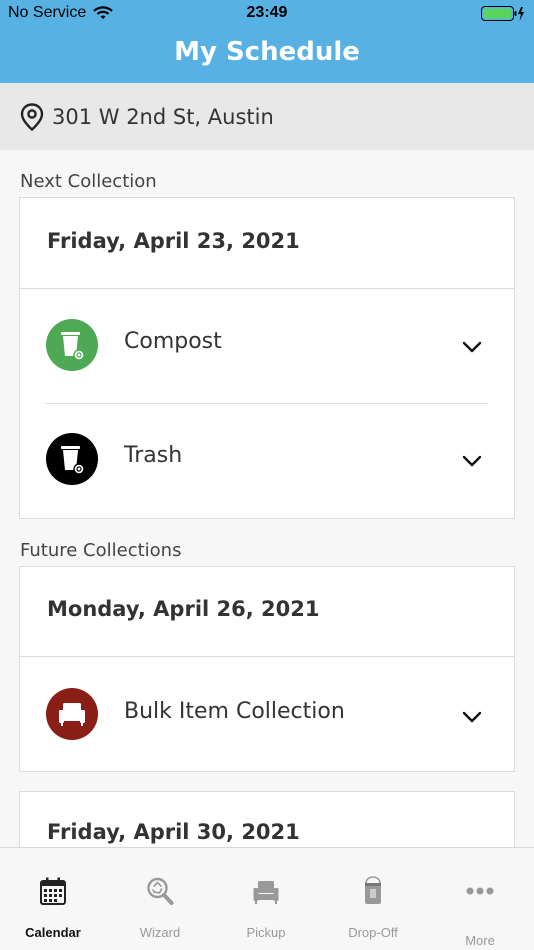  Describe the element at coordinates (373, 890) in the screenshot. I see `paint-can-icon` at that location.